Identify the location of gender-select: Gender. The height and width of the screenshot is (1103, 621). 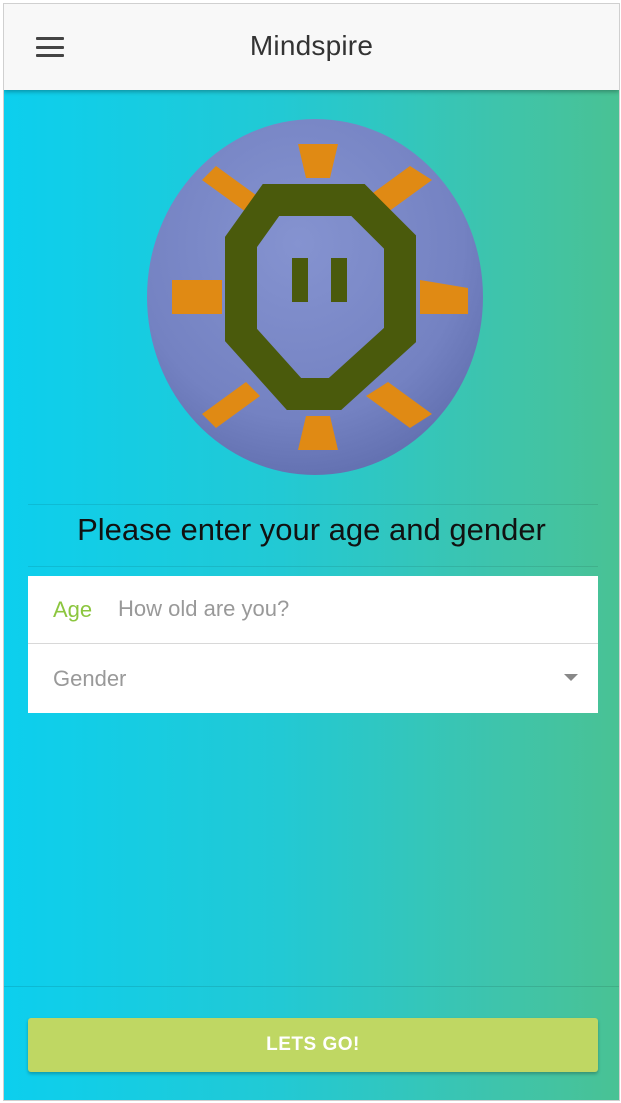
(313, 678).